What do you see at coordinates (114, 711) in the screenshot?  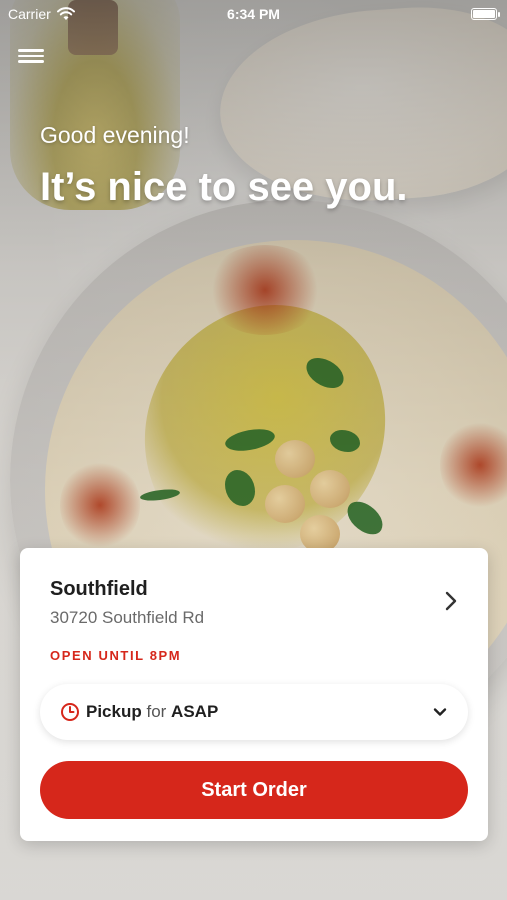 I see `order-mode: Pickup` at bounding box center [114, 711].